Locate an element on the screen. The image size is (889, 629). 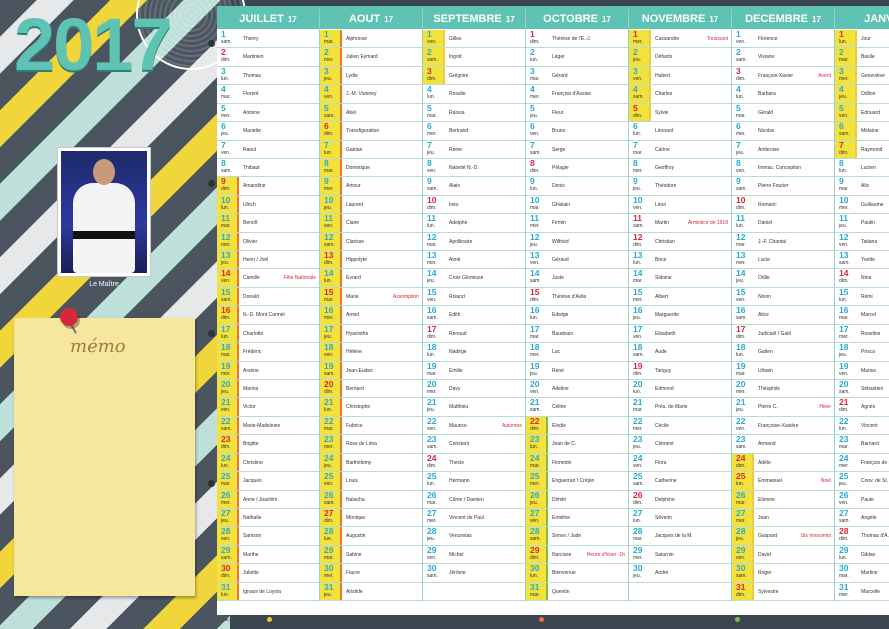
day-cell: 28 lun. Augustin is located at coordinates (371, 536).